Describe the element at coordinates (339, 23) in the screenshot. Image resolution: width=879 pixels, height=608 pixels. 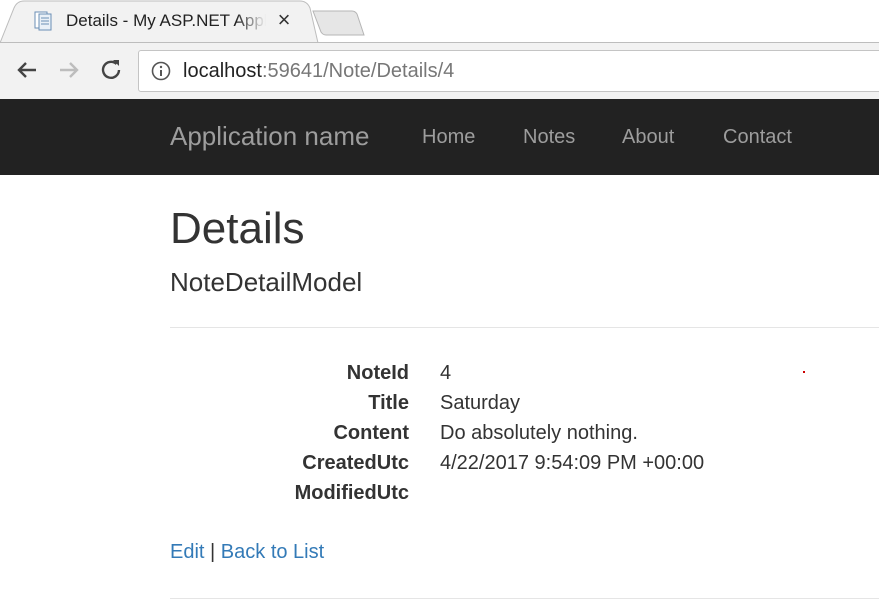
I see `new-tab-button` at that location.